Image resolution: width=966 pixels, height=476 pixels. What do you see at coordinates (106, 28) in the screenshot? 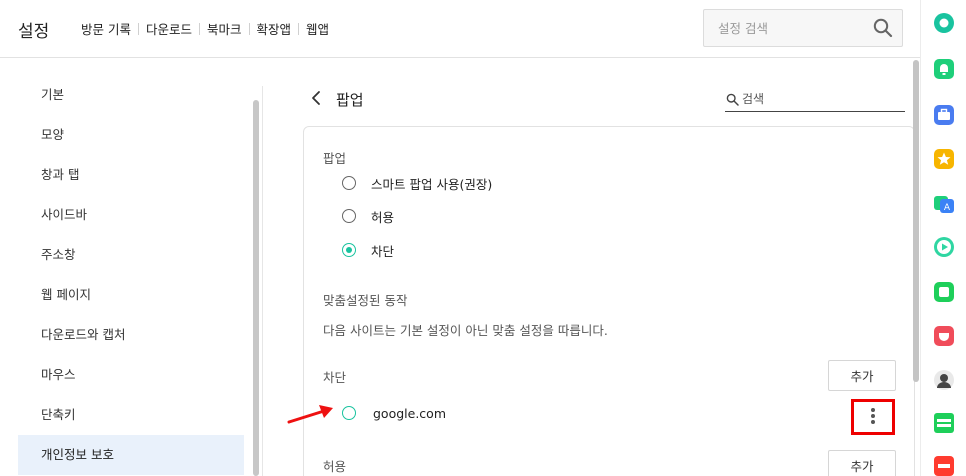
I see `nav-history: 방문 기록` at bounding box center [106, 28].